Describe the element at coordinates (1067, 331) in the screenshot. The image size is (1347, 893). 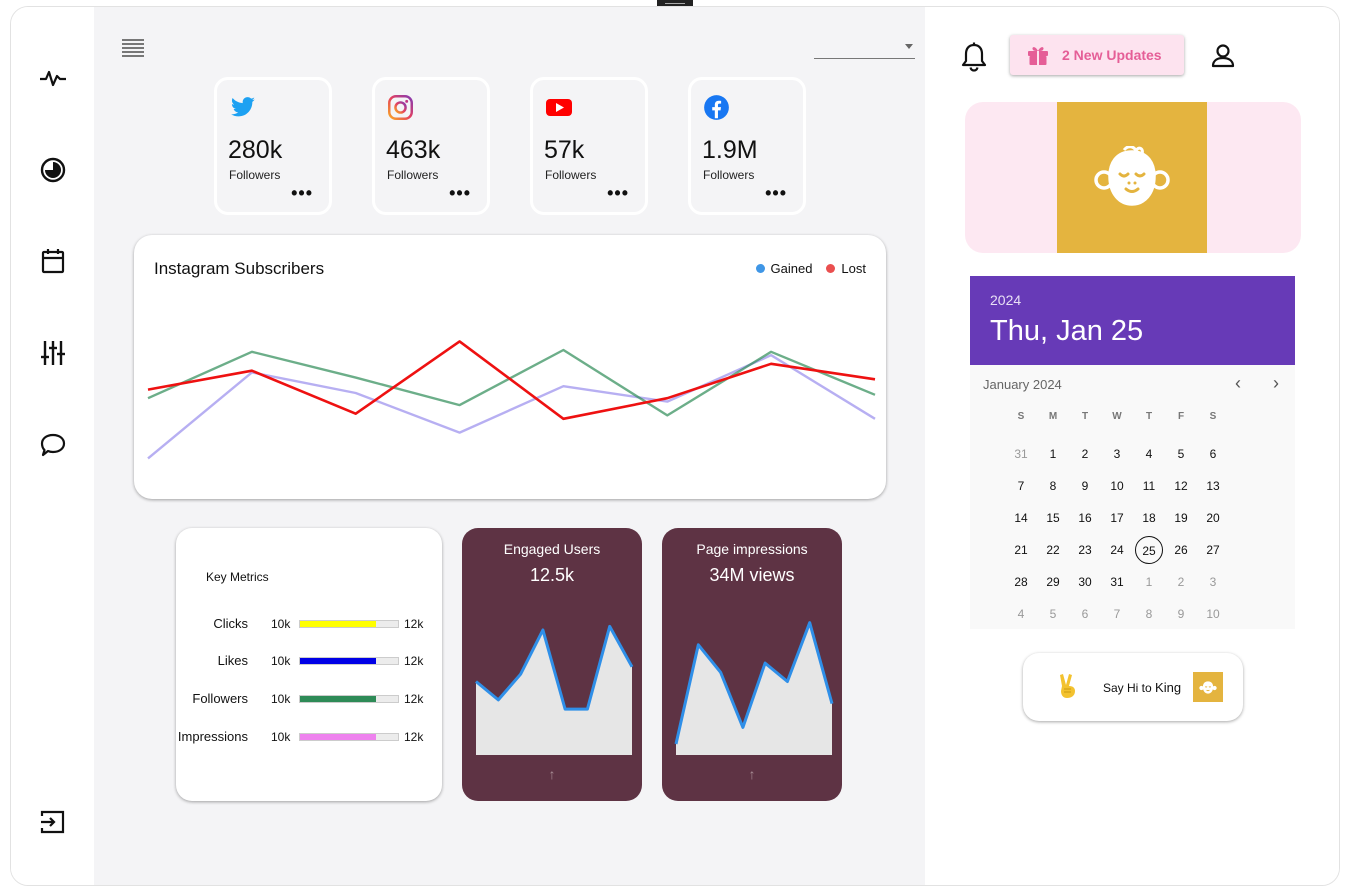
I see `calendar-selected-date: Thu, Jan 25` at that location.